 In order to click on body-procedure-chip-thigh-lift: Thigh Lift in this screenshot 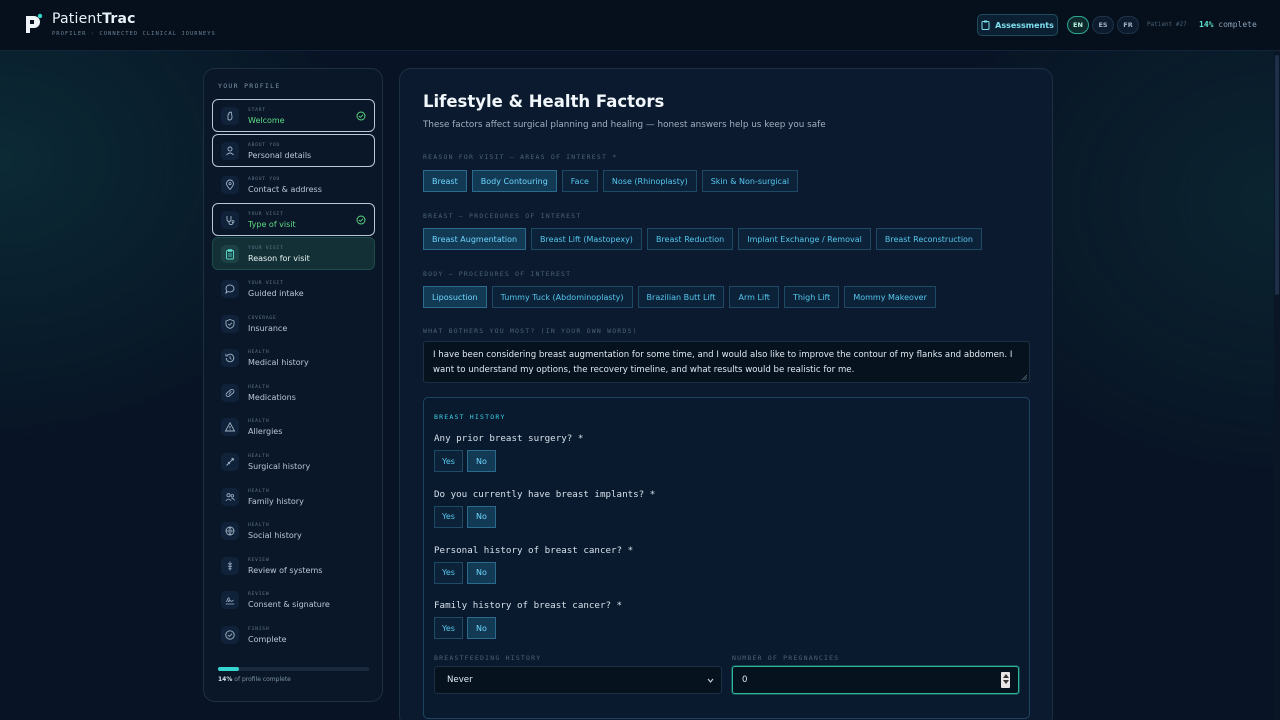, I will do `click(811, 297)`.